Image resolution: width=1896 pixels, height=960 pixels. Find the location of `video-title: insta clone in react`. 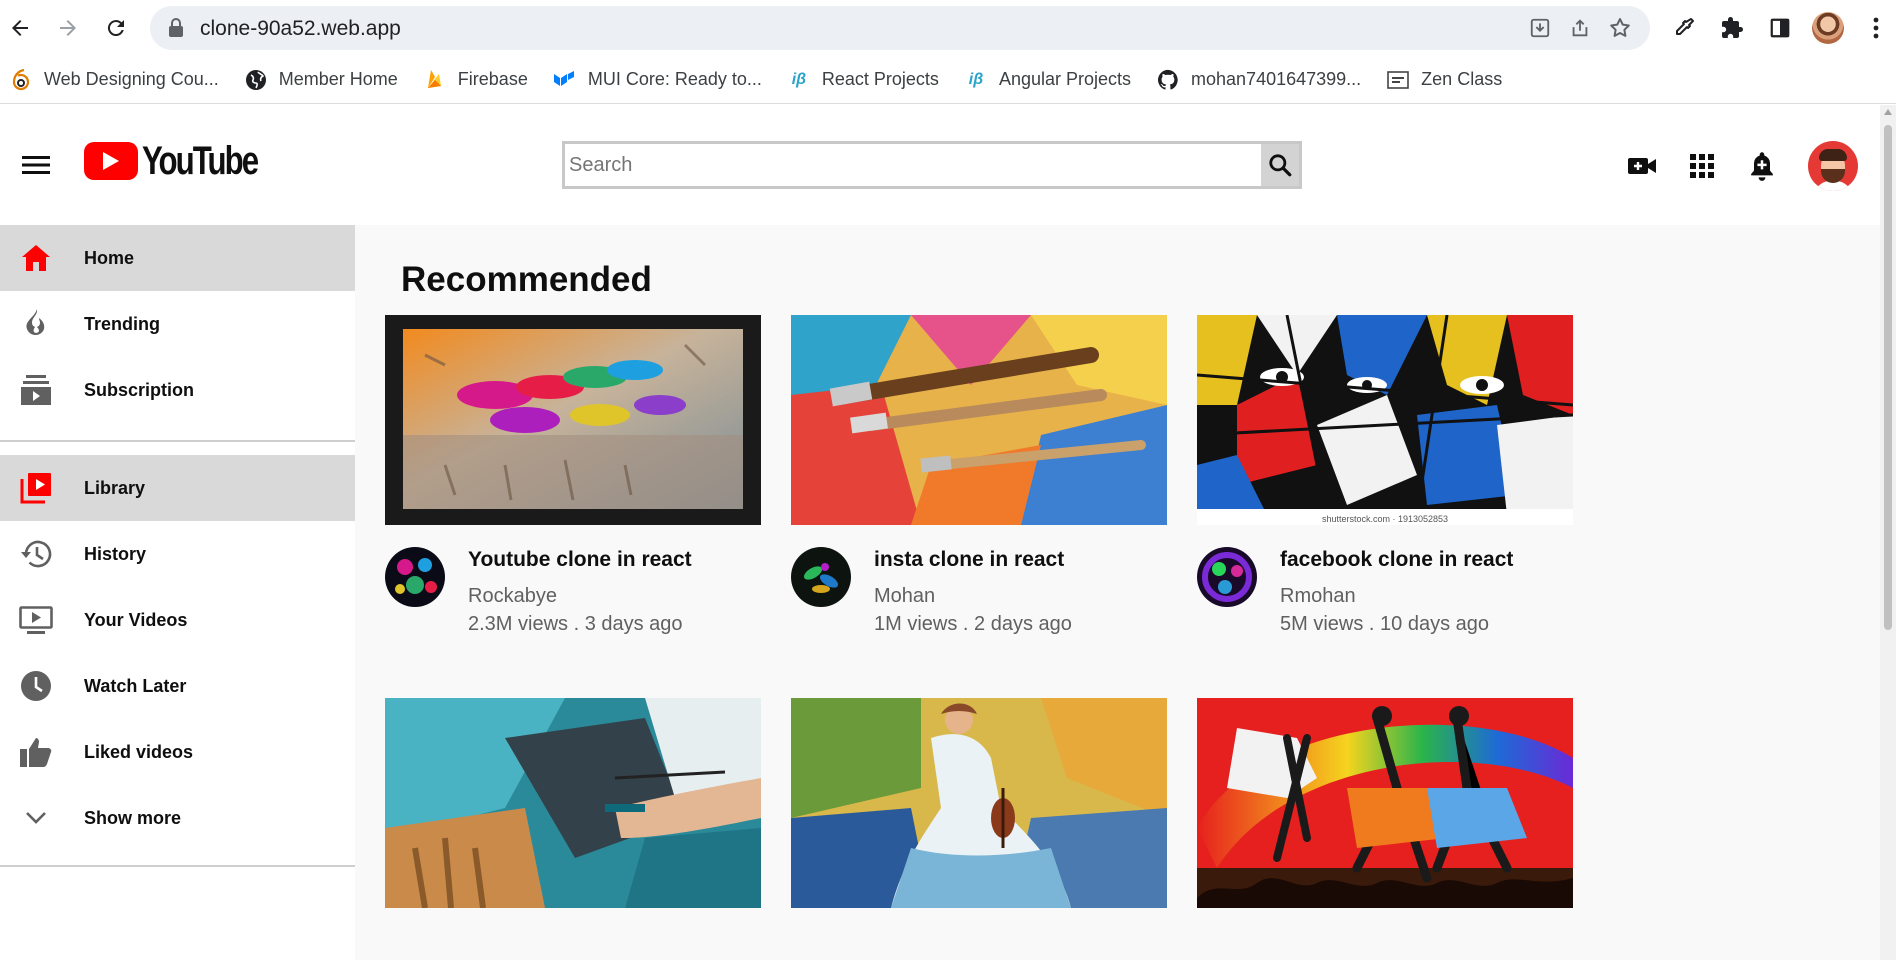

video-title: insta clone in react is located at coordinates (969, 560).